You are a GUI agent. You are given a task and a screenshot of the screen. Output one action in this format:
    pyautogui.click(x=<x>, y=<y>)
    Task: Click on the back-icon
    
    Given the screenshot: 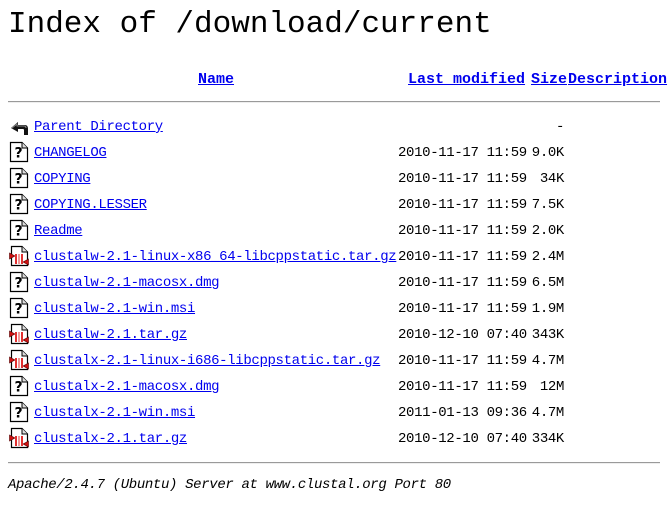 What is the action you would take?
    pyautogui.click(x=19, y=126)
    